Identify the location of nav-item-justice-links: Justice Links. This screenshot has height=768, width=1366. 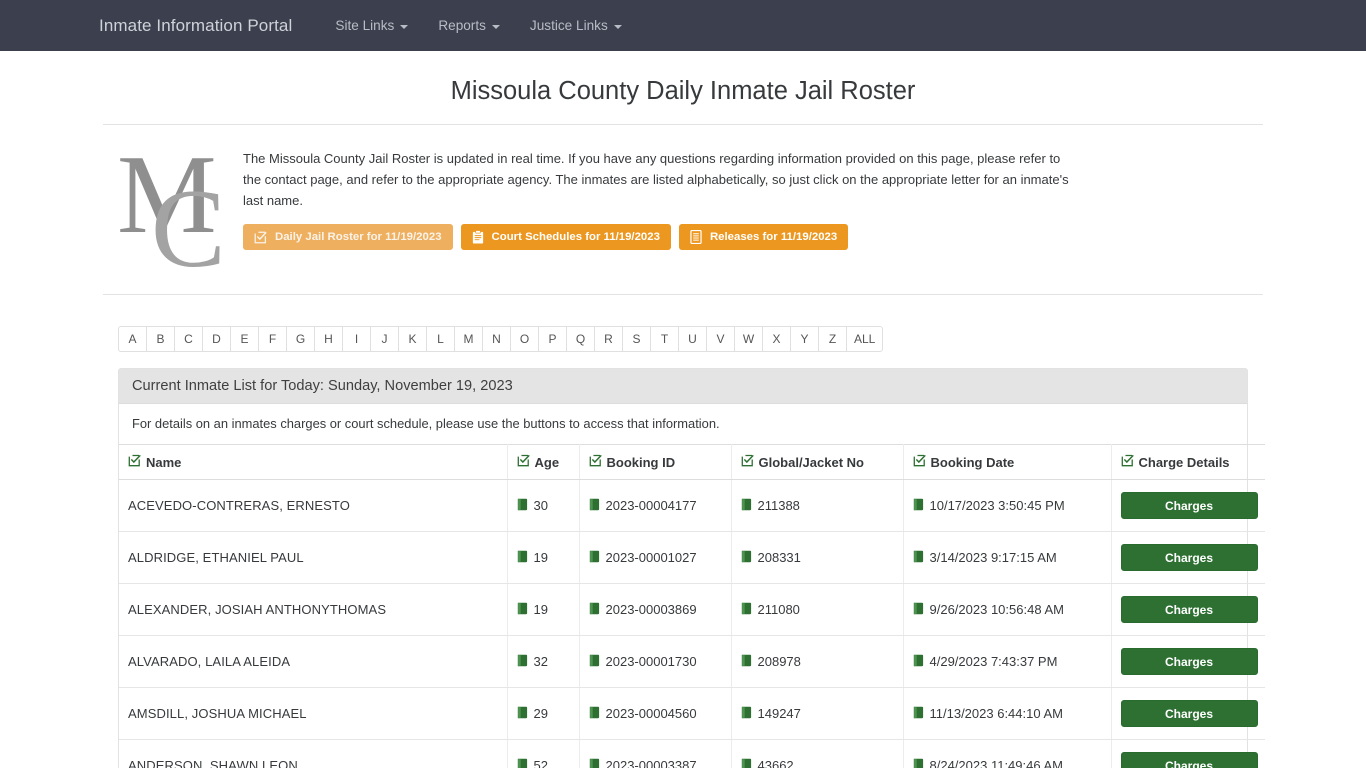
(576, 25).